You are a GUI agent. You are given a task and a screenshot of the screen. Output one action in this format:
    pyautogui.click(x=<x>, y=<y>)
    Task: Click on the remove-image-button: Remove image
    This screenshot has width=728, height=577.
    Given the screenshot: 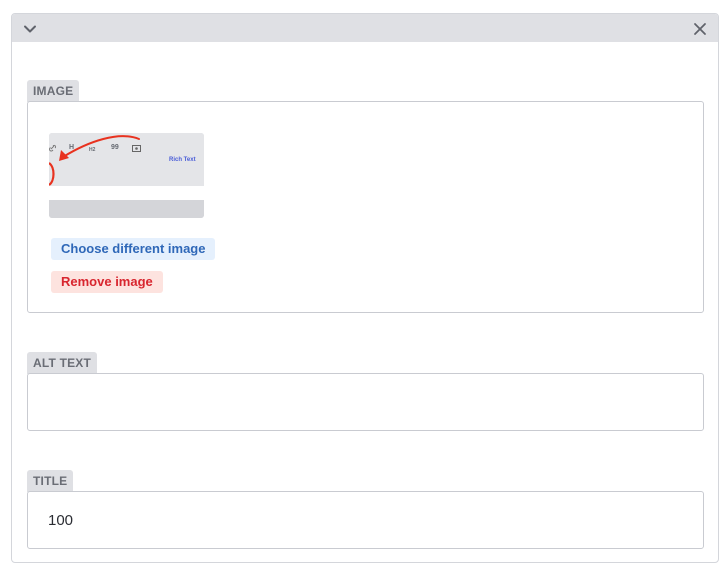 What is the action you would take?
    pyautogui.click(x=107, y=282)
    